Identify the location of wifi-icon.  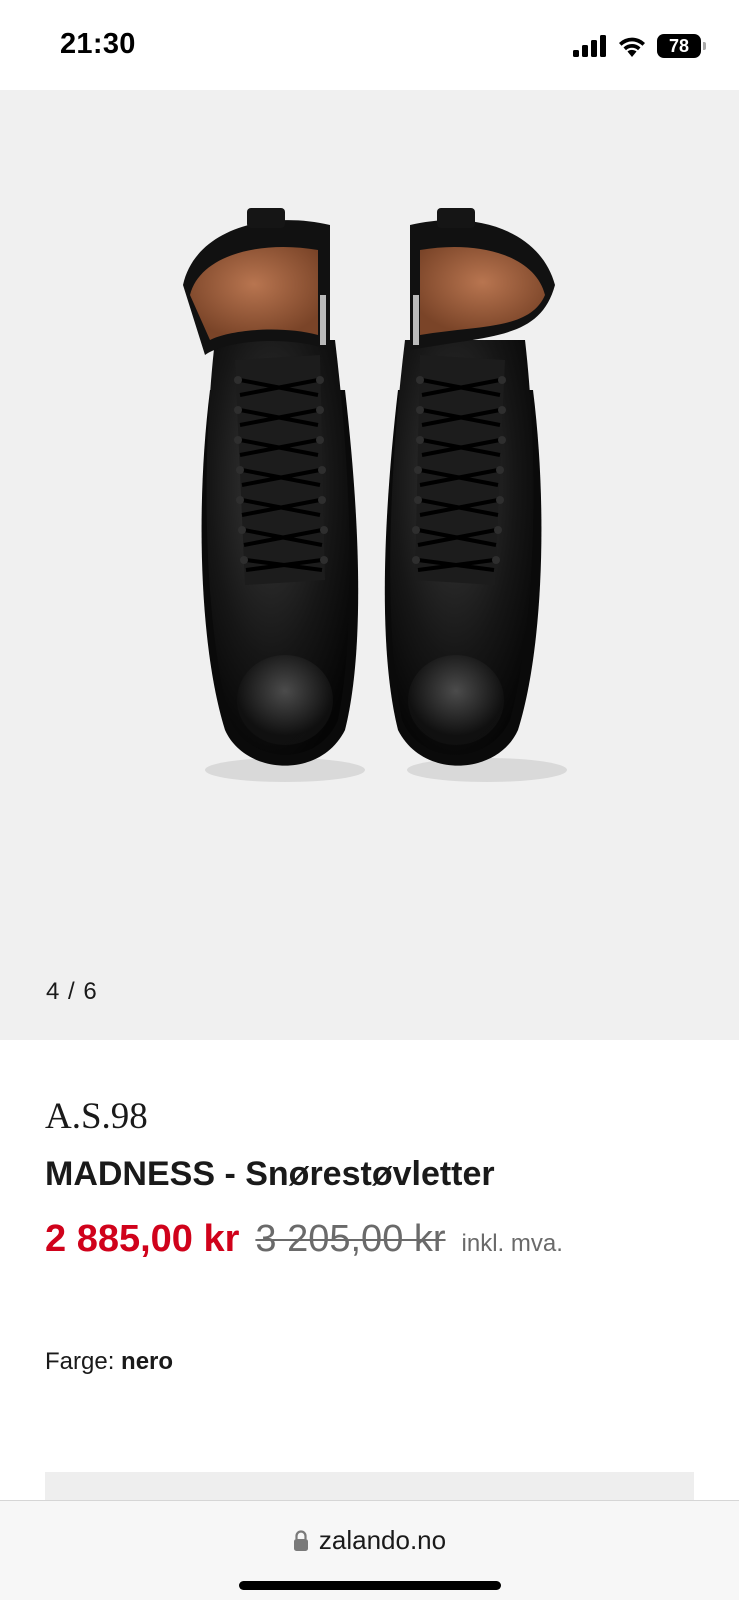
(632, 47).